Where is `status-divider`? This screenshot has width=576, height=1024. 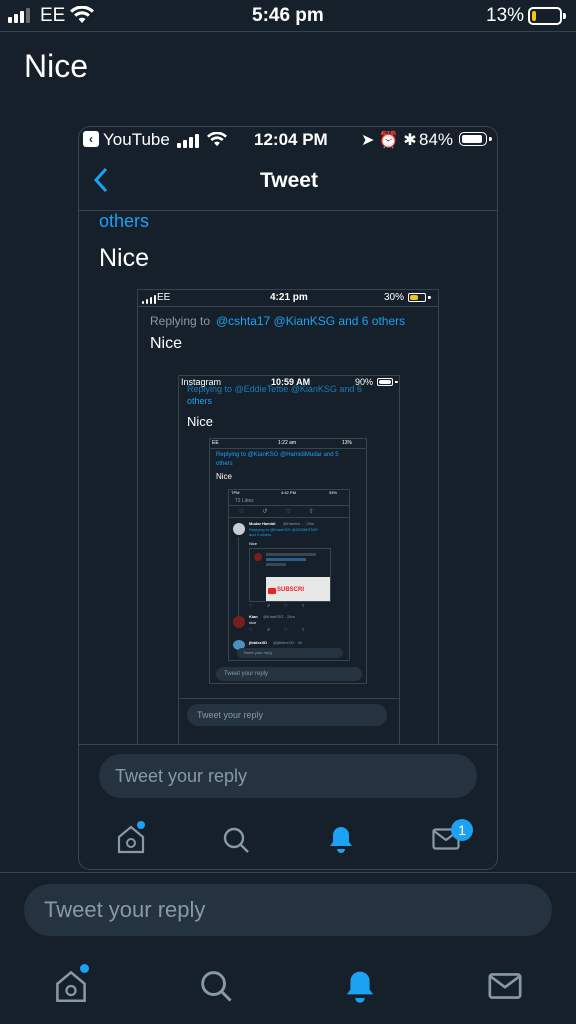
status-divider is located at coordinates (288, 31).